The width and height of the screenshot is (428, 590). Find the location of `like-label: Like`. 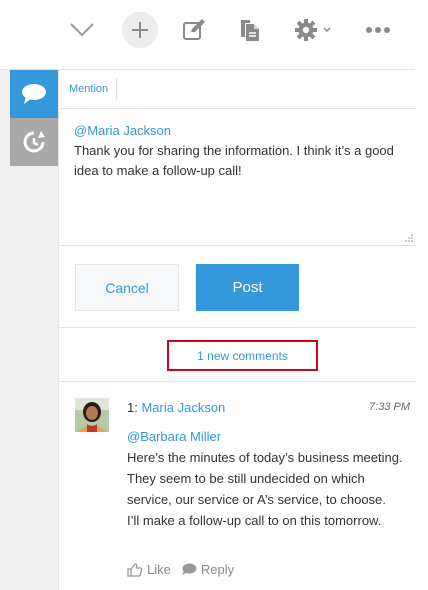

like-label: Like is located at coordinates (159, 569).